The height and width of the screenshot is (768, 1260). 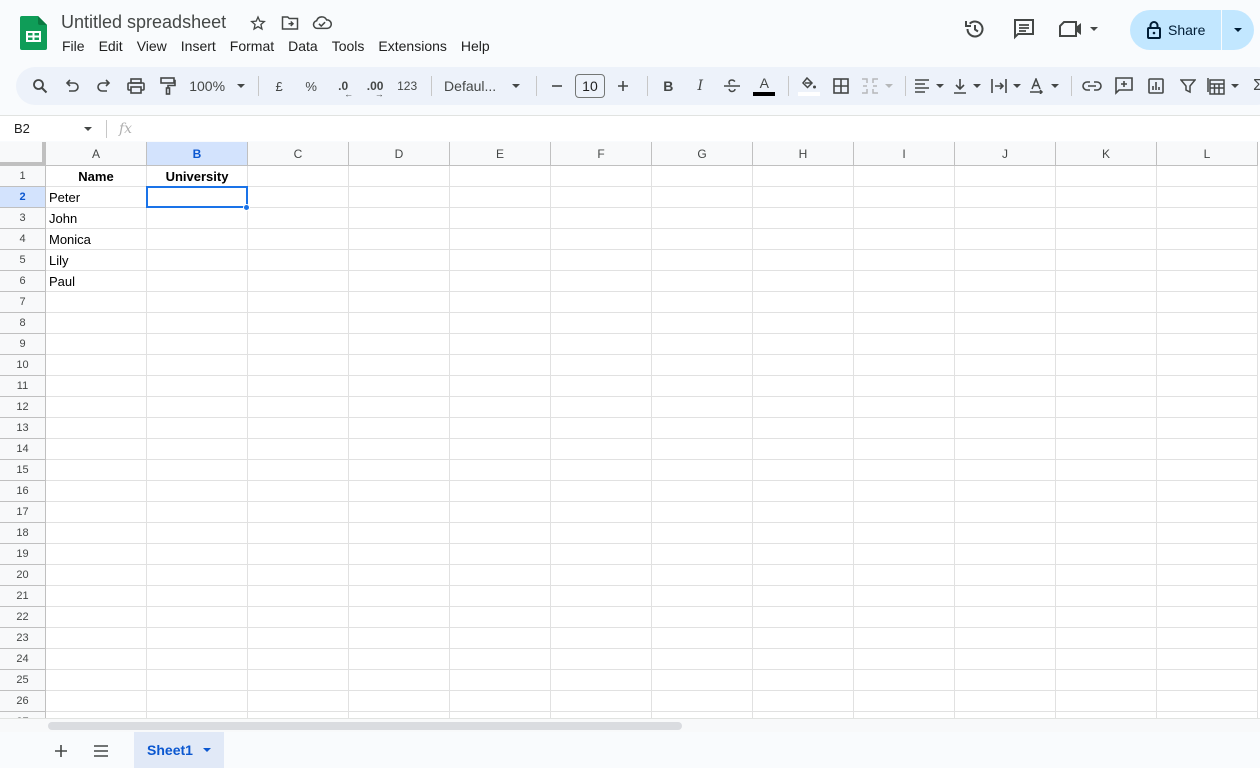 I want to click on cell-g15, so click(x=702, y=470).